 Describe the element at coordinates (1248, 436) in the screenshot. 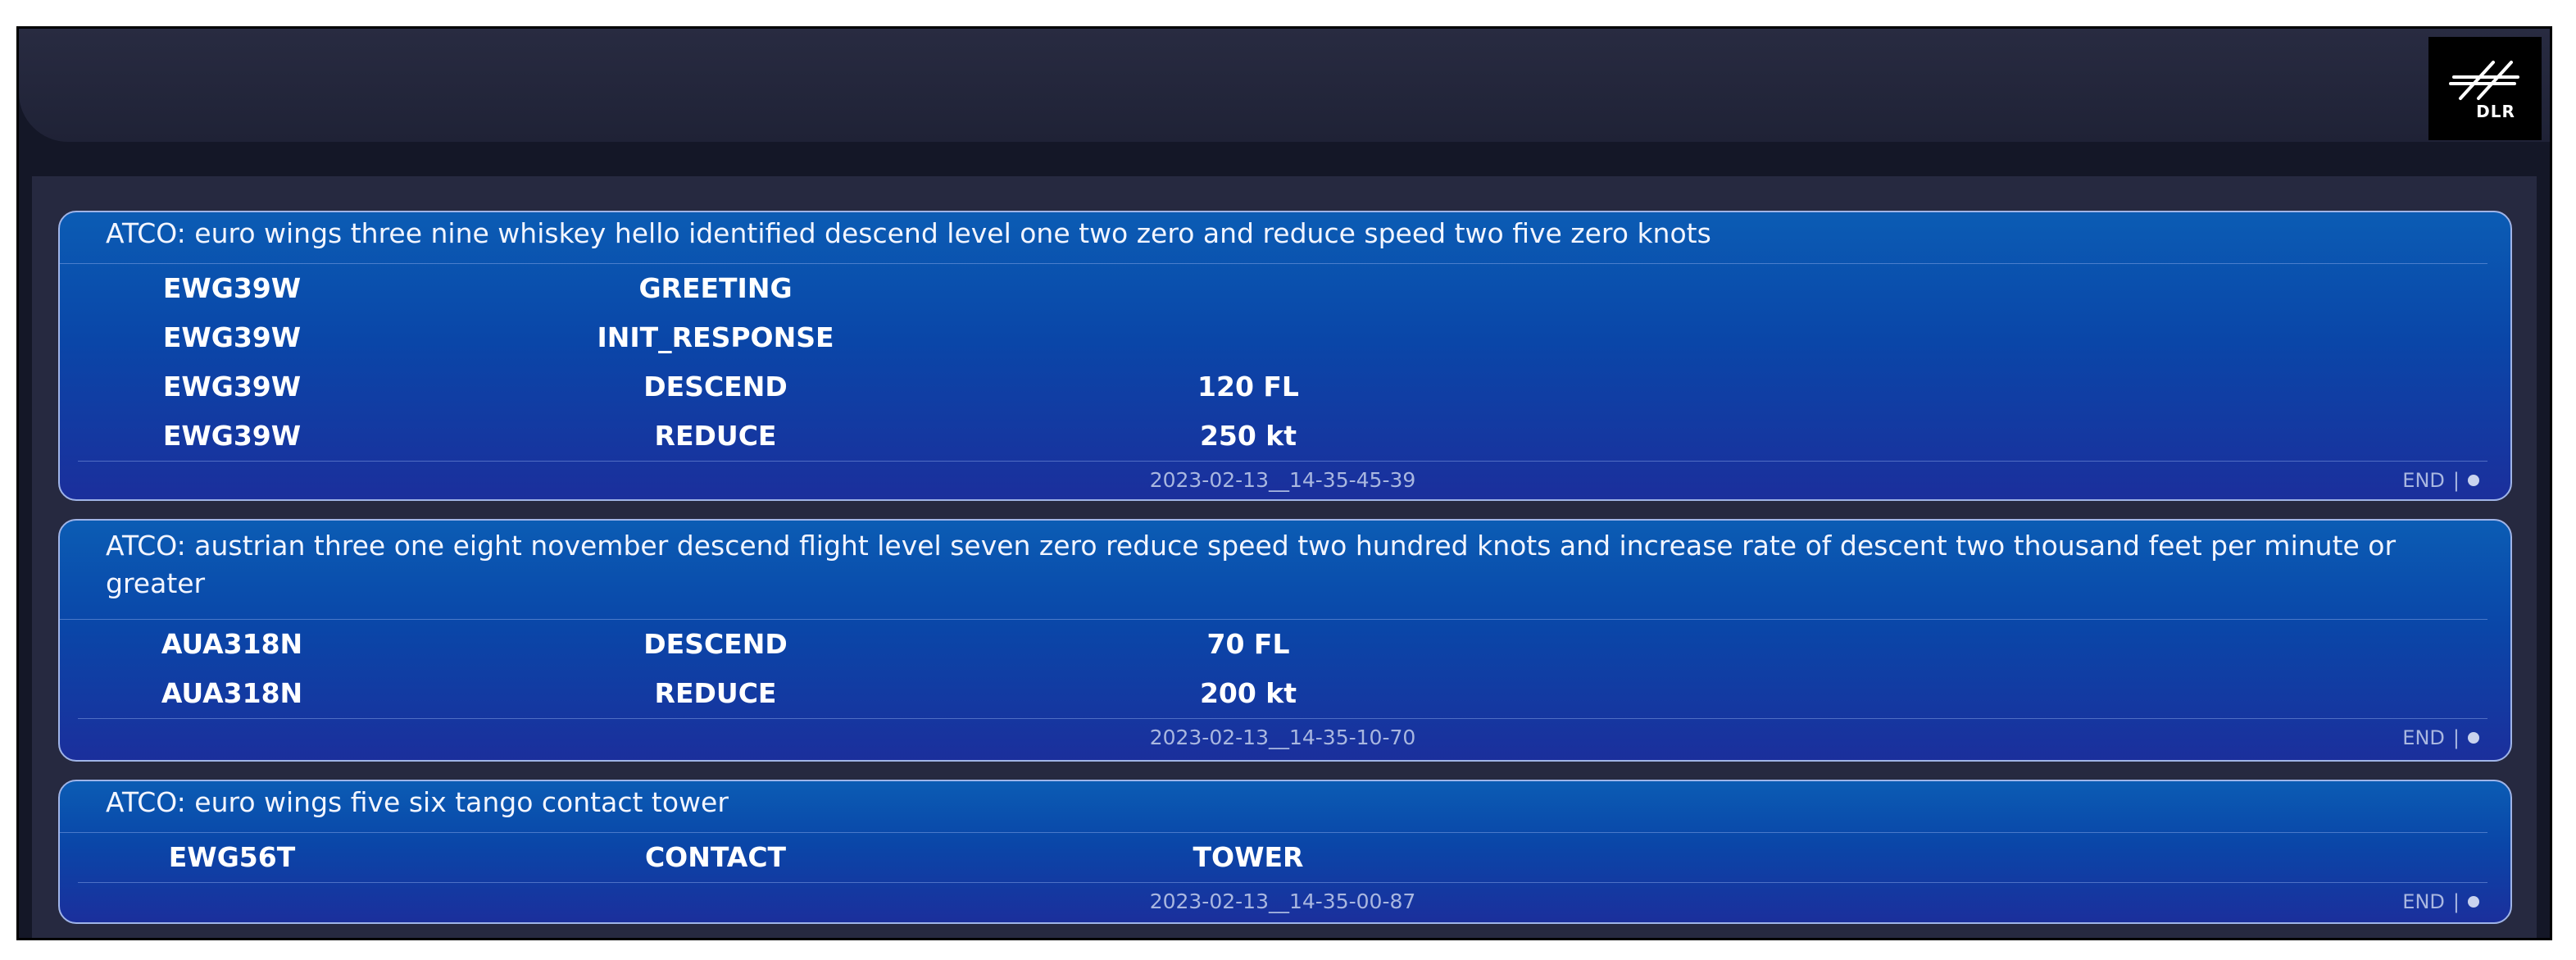

I see `command-value: 250 kt` at that location.